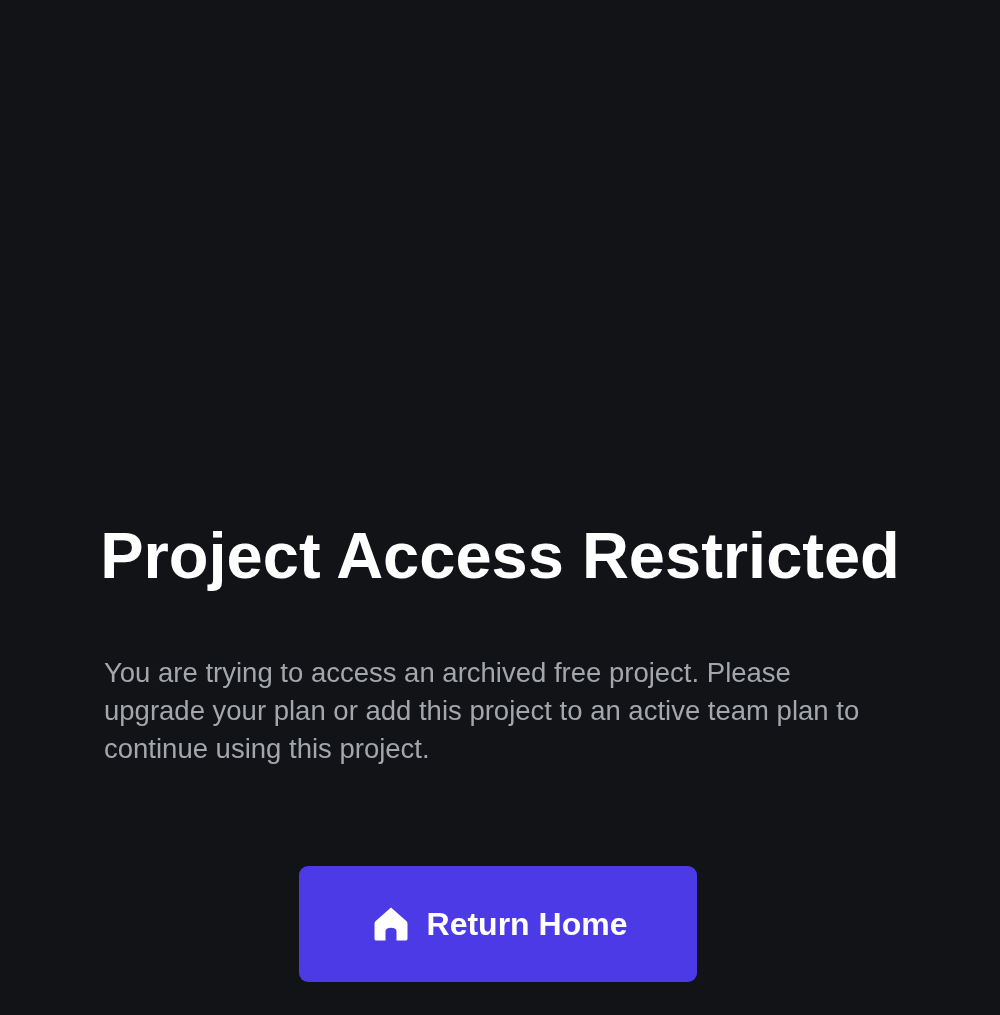 Image resolution: width=1000 pixels, height=1015 pixels. What do you see at coordinates (482, 711) in the screenshot?
I see `restriction-message: You are trying to access an archived free project. Please upgrade your plan or add this project to an active team plan to continue using this project.` at bounding box center [482, 711].